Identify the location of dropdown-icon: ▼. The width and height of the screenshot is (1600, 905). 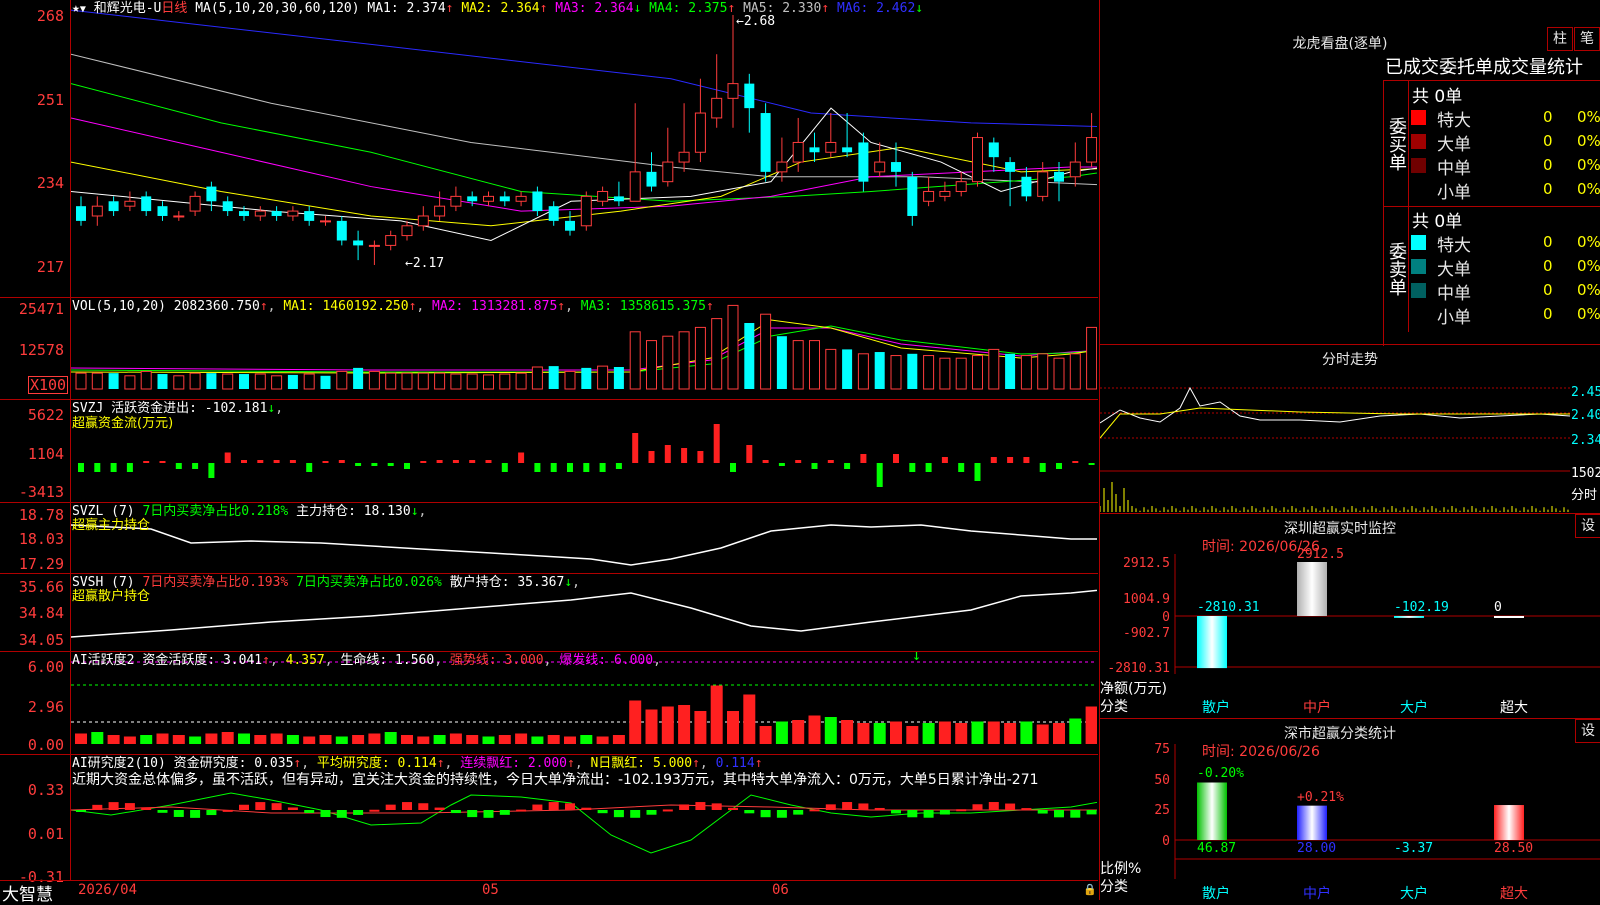
(83, 9).